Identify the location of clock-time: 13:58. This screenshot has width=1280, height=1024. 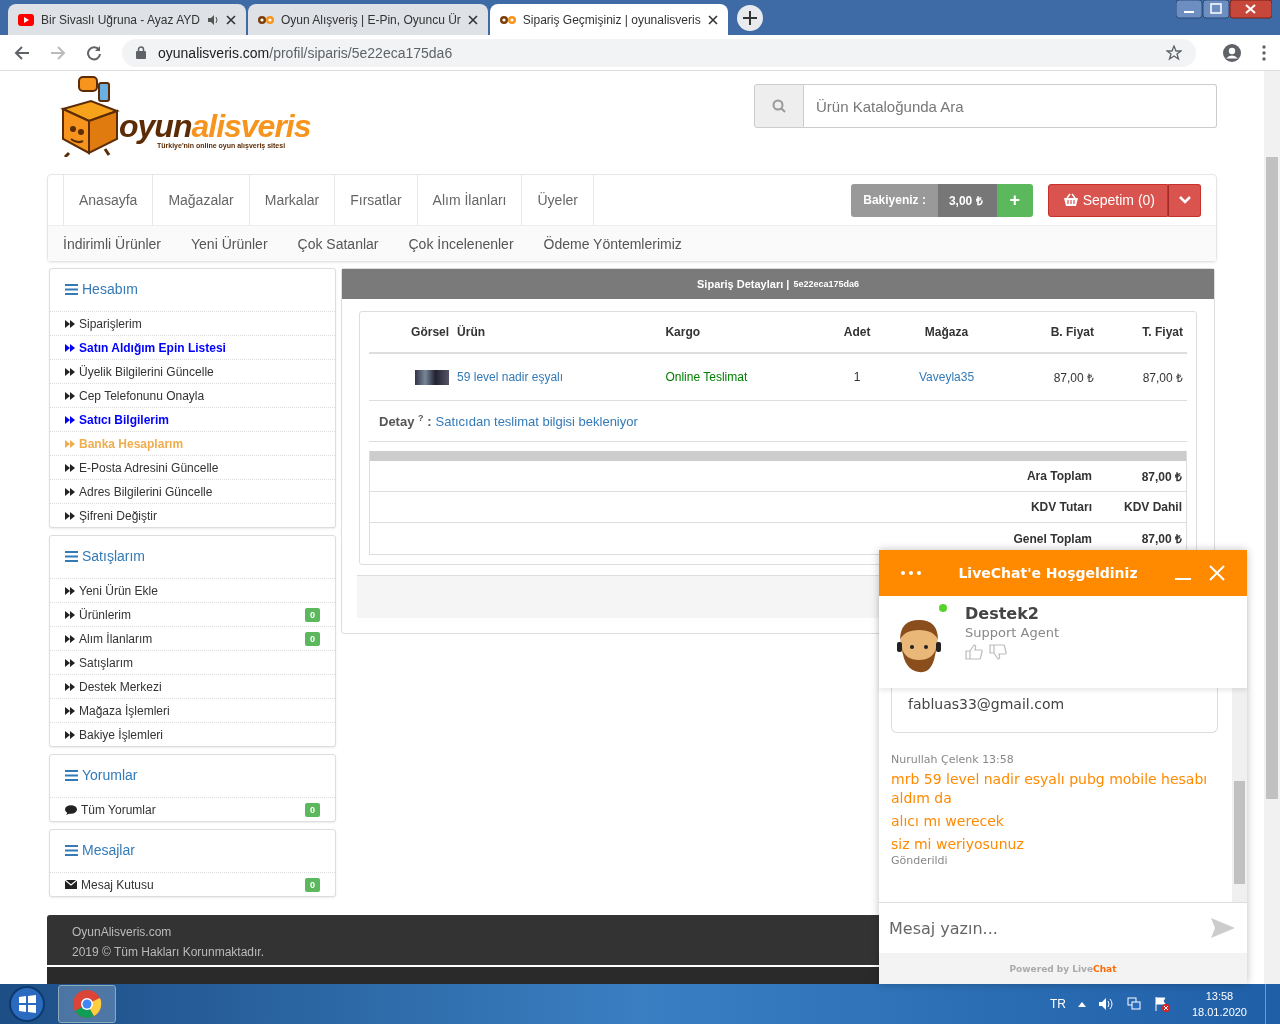
(1219, 996).